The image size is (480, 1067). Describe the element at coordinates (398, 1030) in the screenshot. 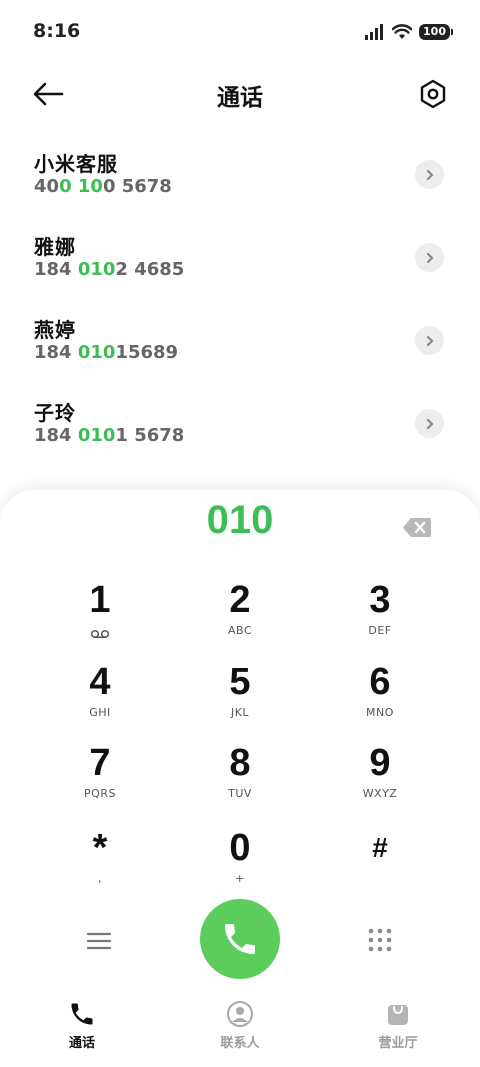

I see `nav-item-store: 营业厅` at that location.